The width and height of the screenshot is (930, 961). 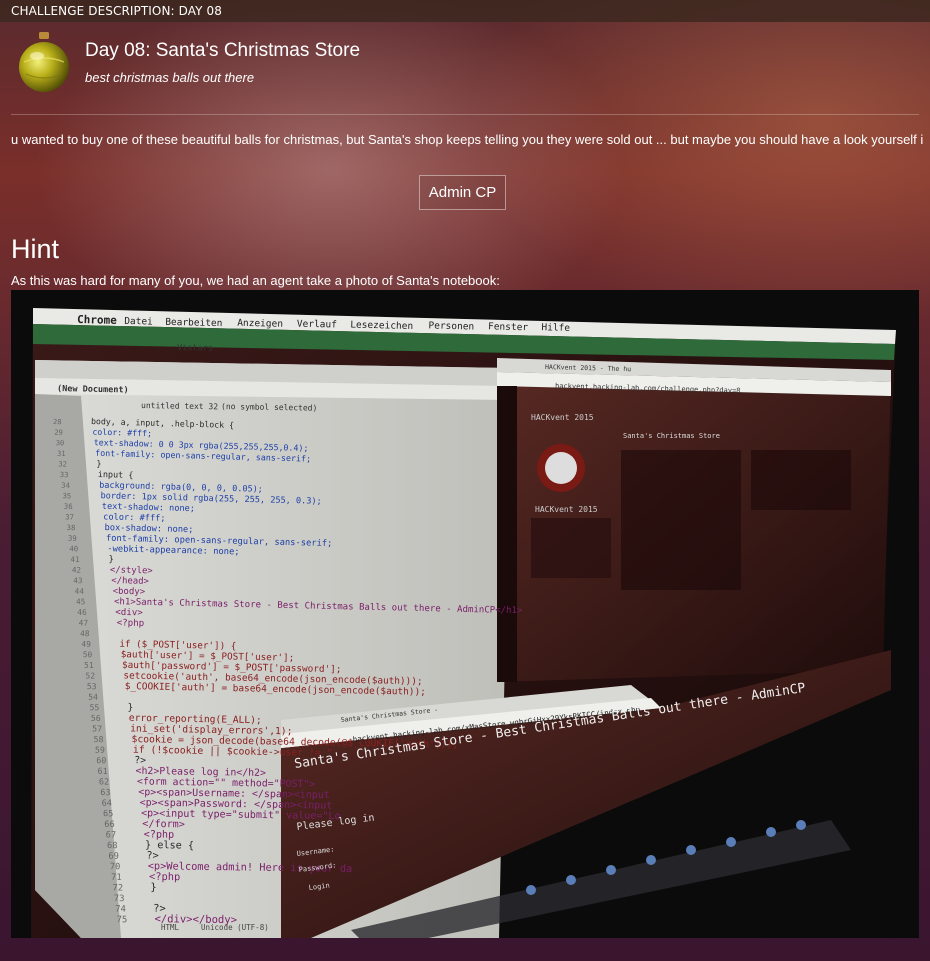 What do you see at coordinates (223, 50) in the screenshot?
I see `challenge-title: Day 08: Santa's Christmas Store` at bounding box center [223, 50].